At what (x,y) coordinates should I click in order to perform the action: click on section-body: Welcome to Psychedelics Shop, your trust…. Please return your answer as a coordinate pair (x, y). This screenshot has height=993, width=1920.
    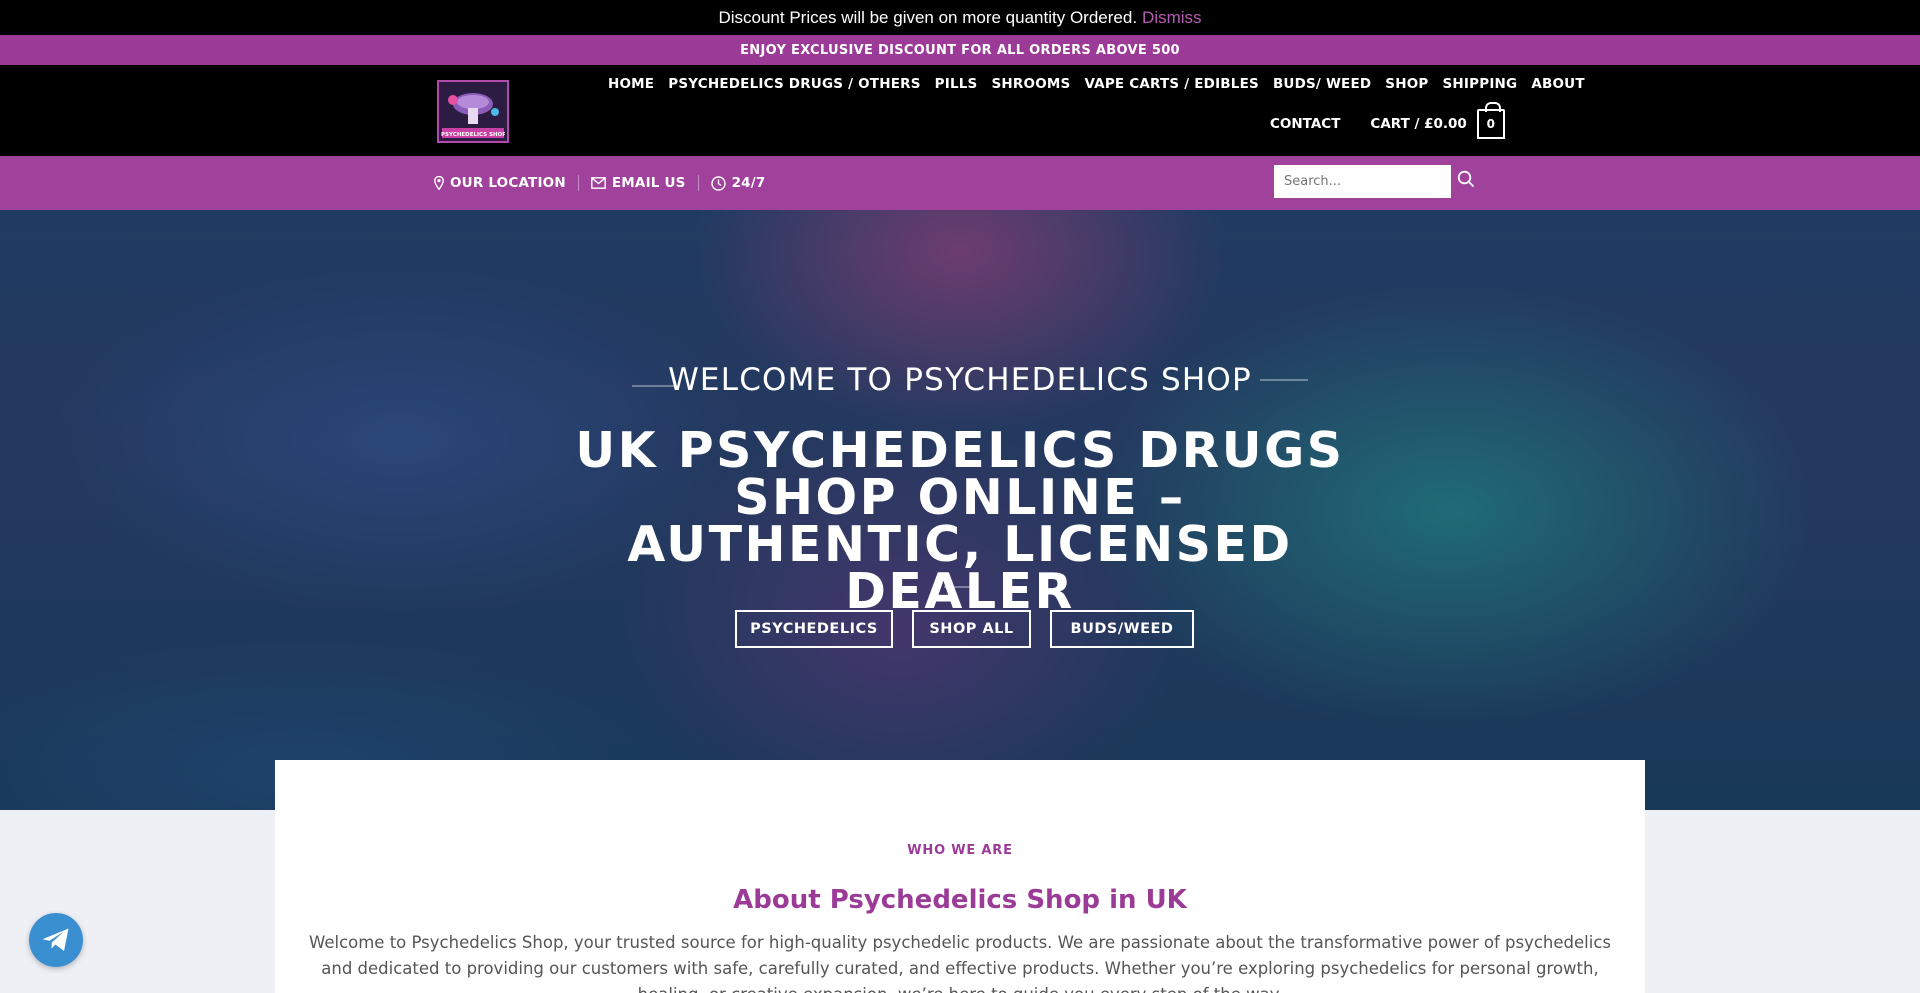
    Looking at the image, I should click on (959, 963).